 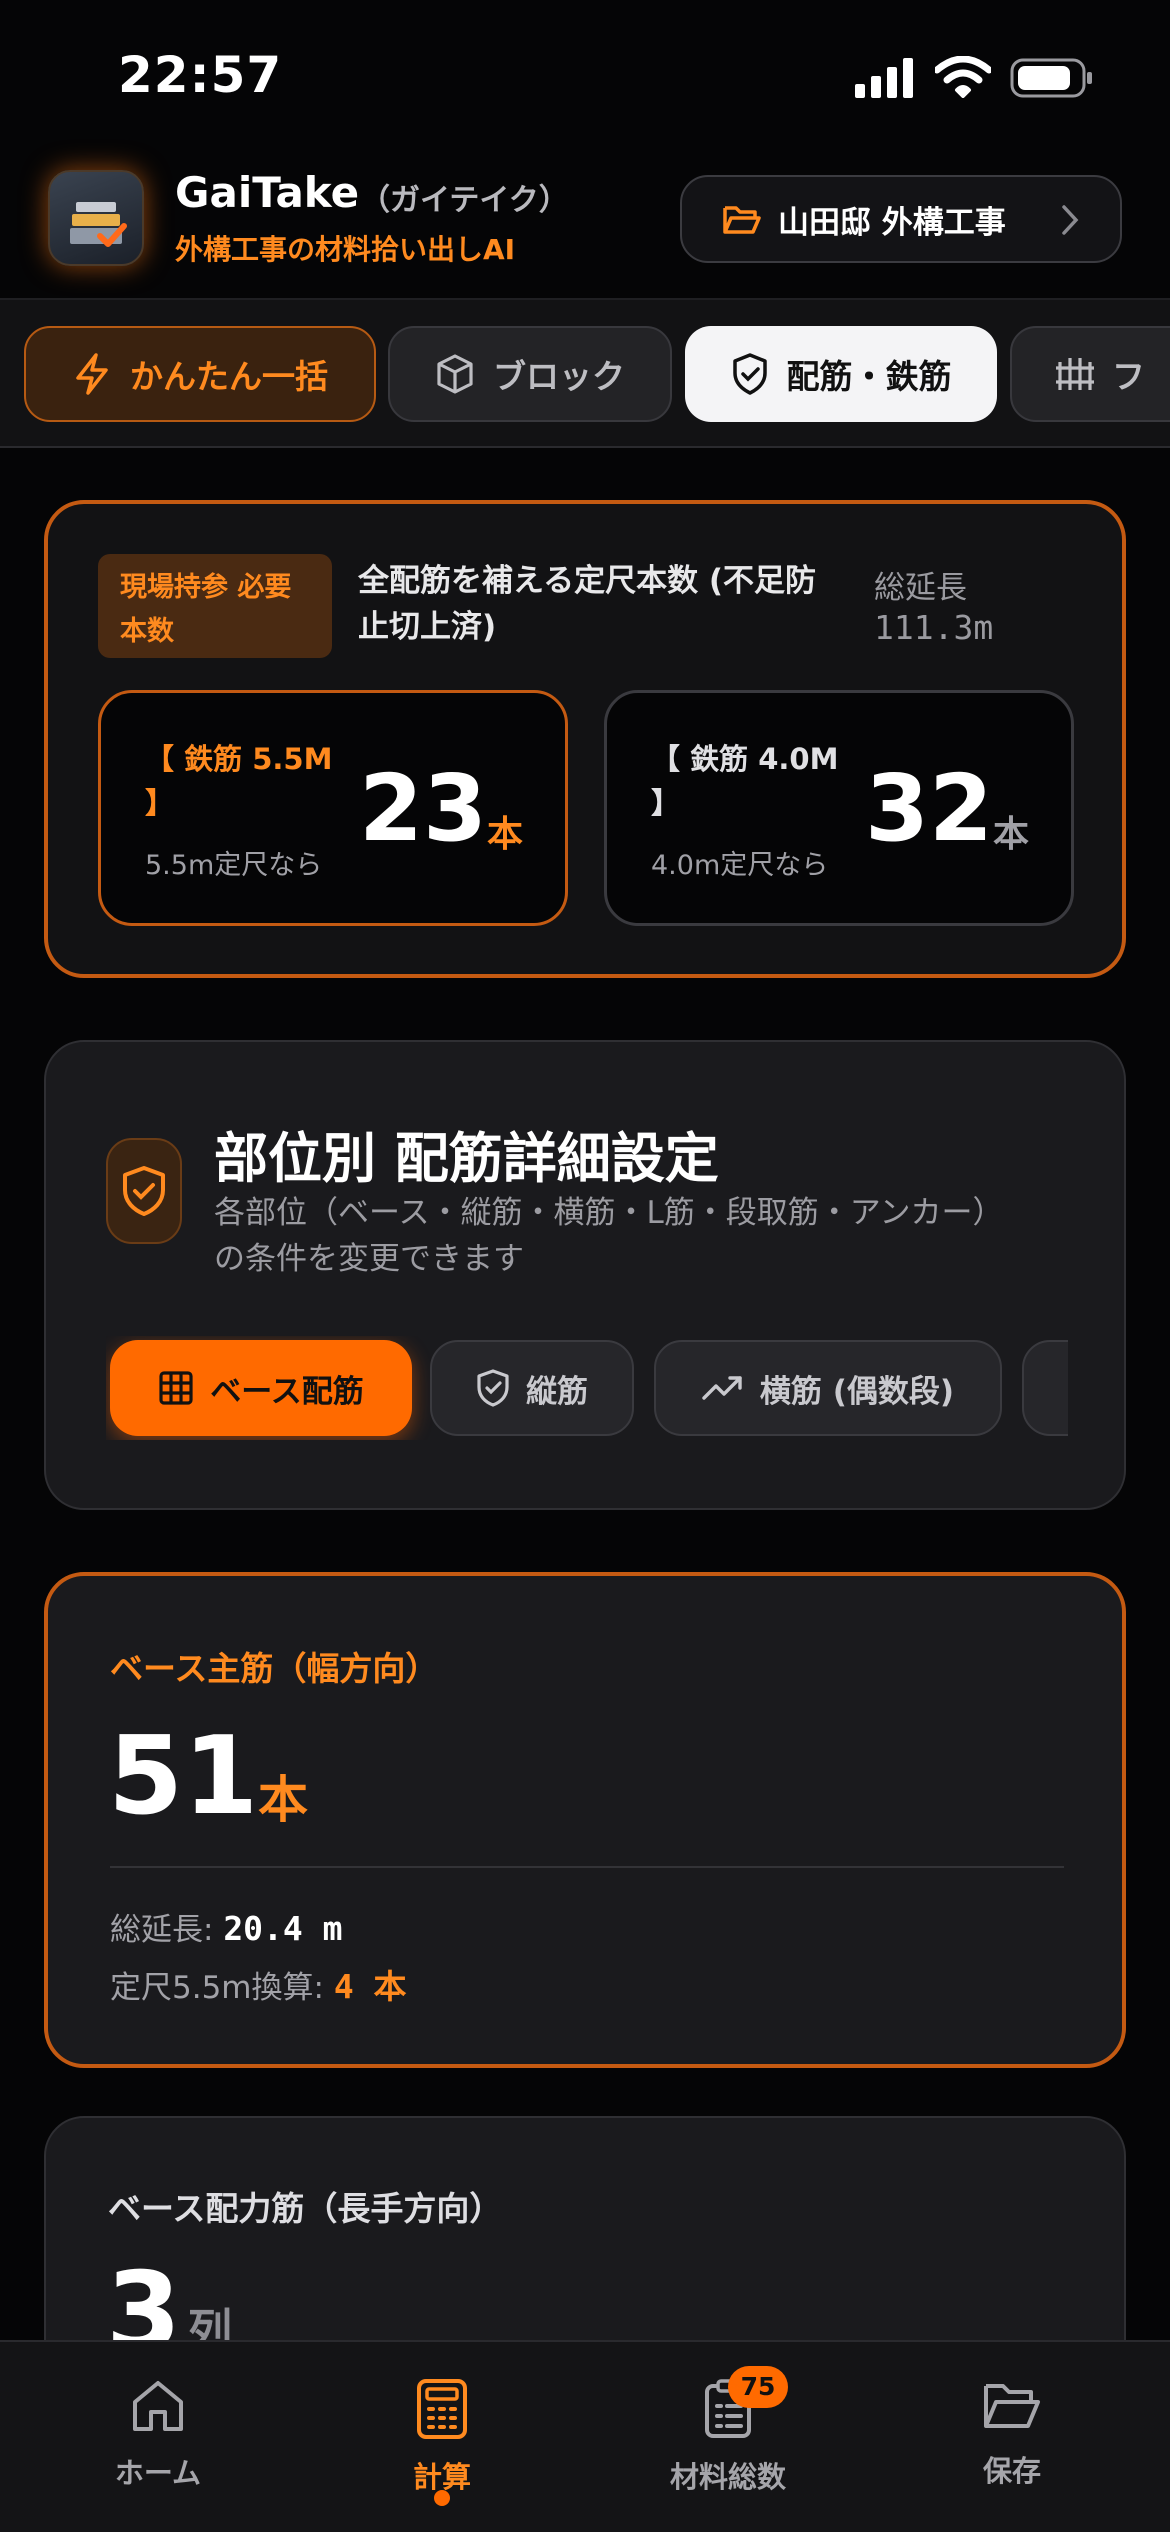 I want to click on app-logo-icon, so click(x=98, y=224).